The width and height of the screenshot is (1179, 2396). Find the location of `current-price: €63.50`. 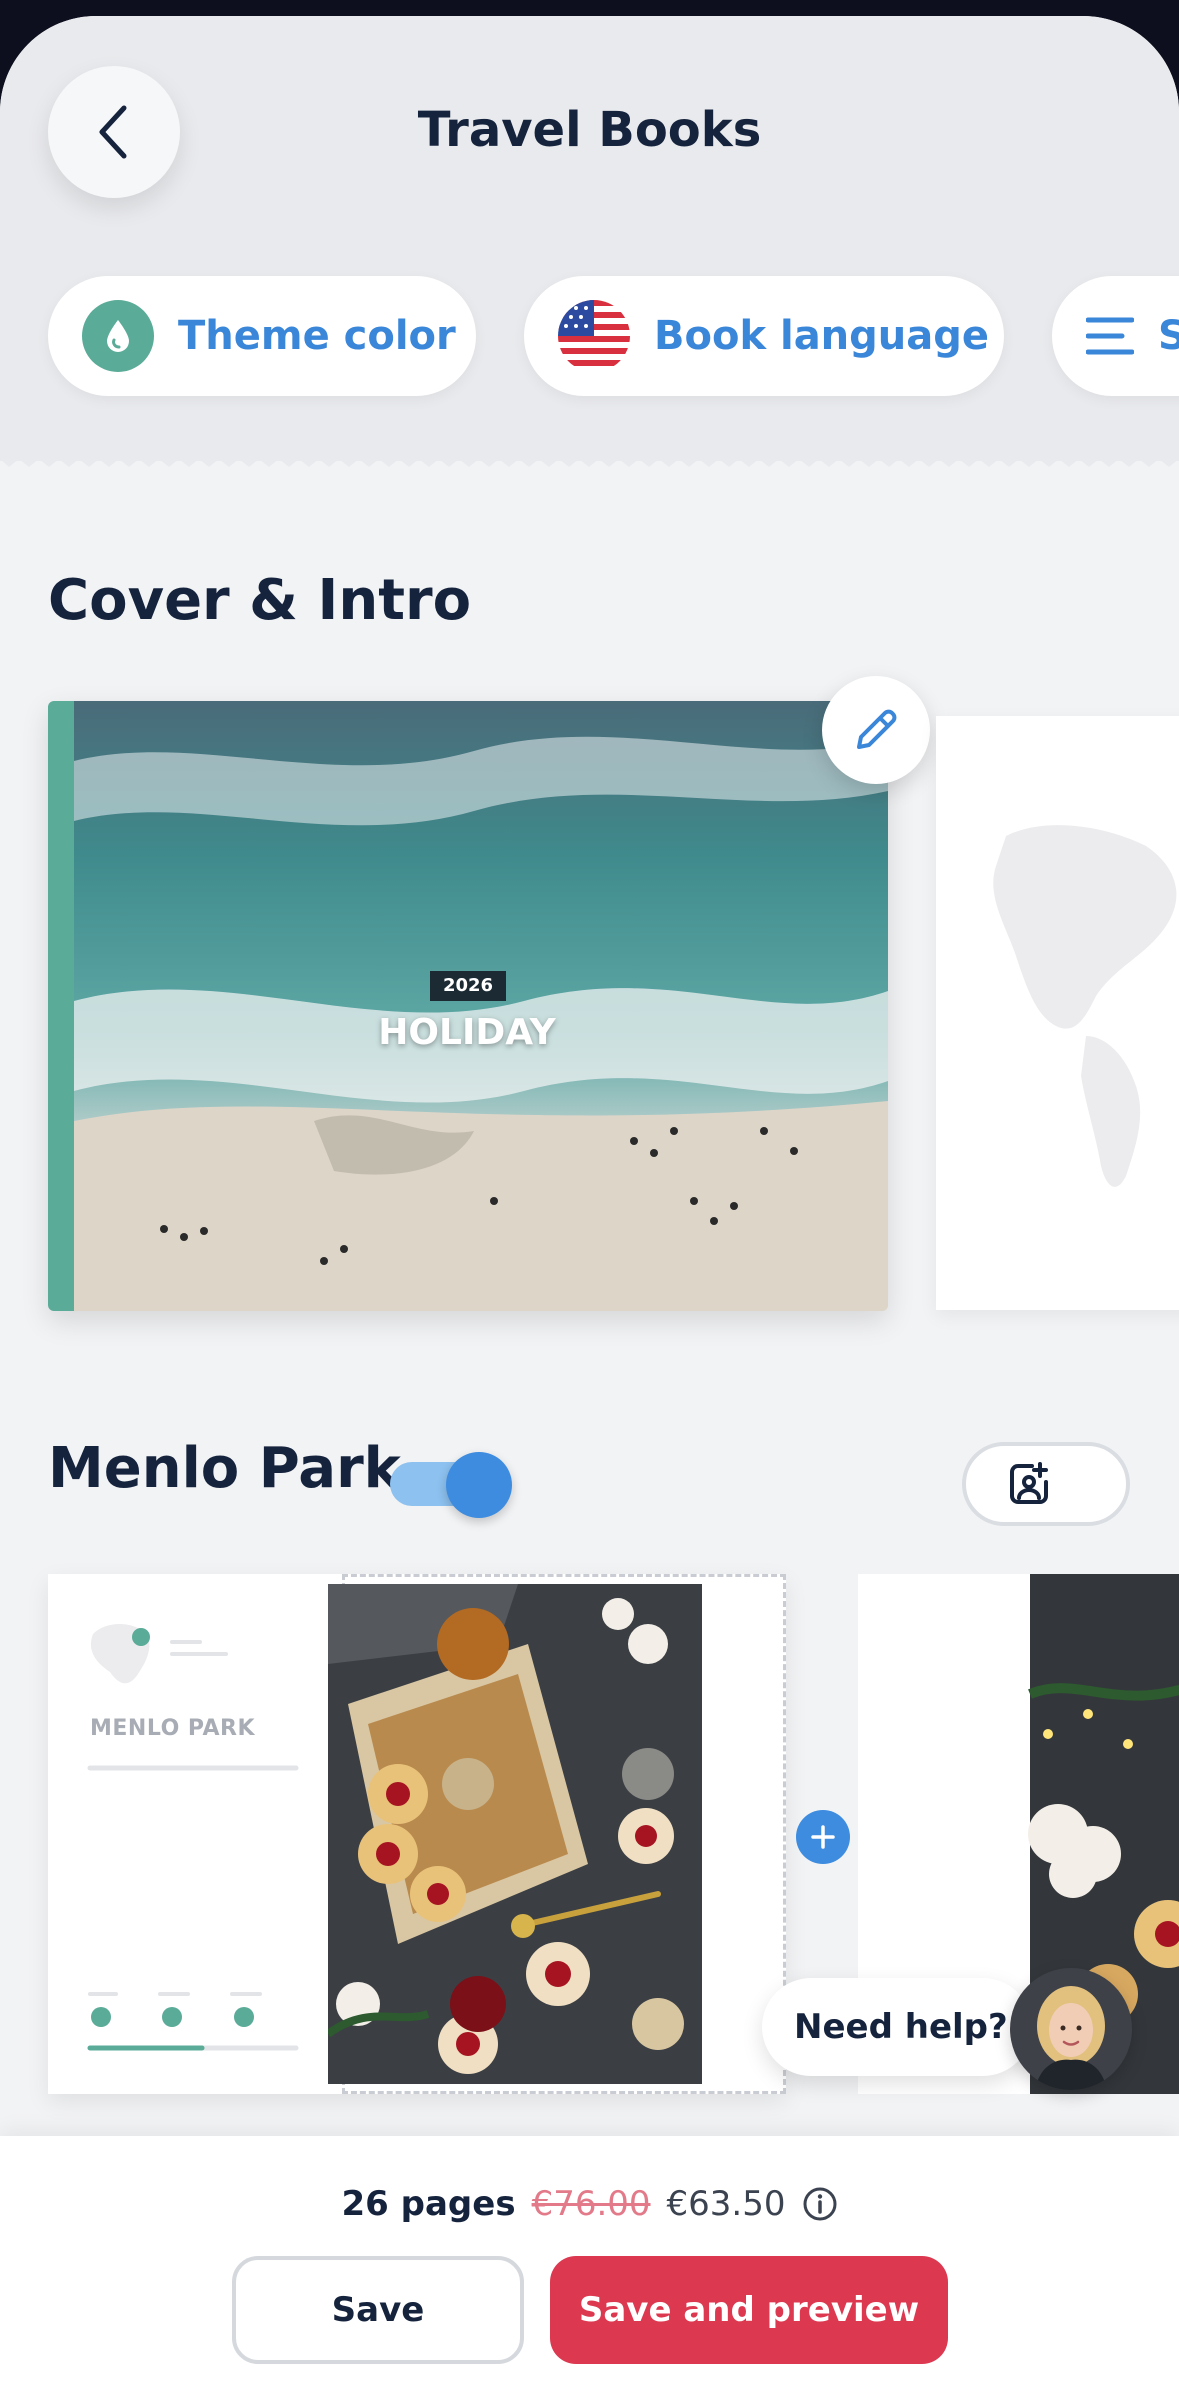

current-price: €63.50 is located at coordinates (726, 2204).